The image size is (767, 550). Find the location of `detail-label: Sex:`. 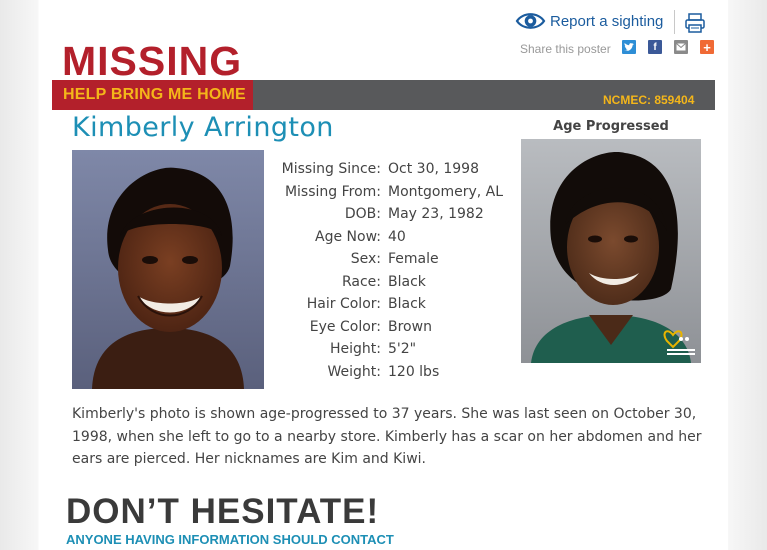

detail-label: Sex: is located at coordinates (365, 259).